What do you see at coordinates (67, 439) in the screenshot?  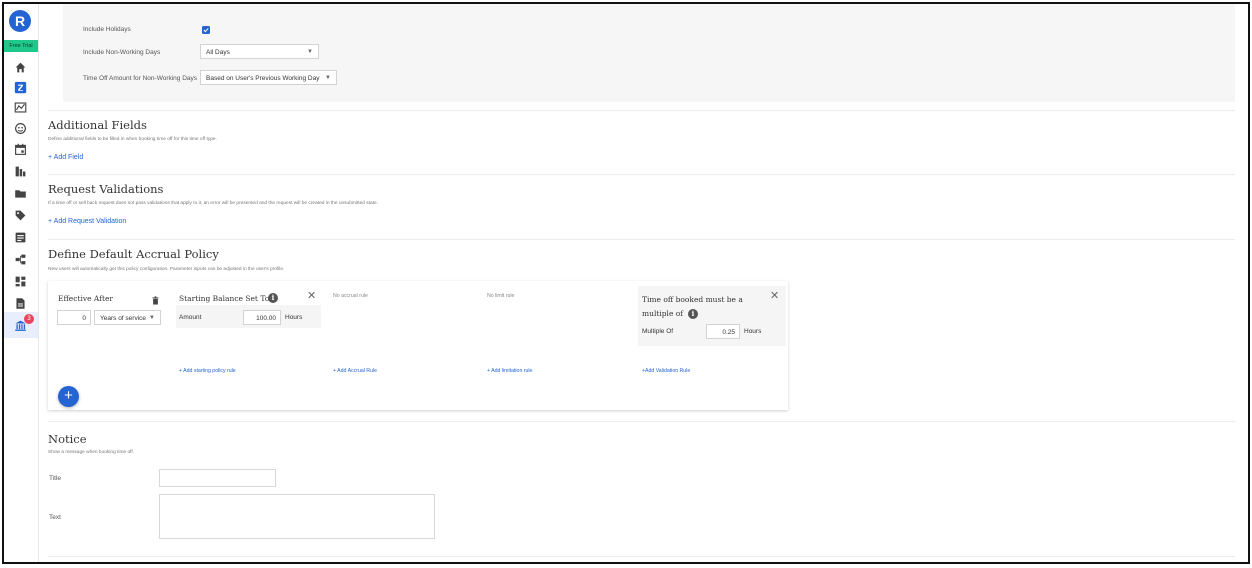 I see `notice-title: Notice` at bounding box center [67, 439].